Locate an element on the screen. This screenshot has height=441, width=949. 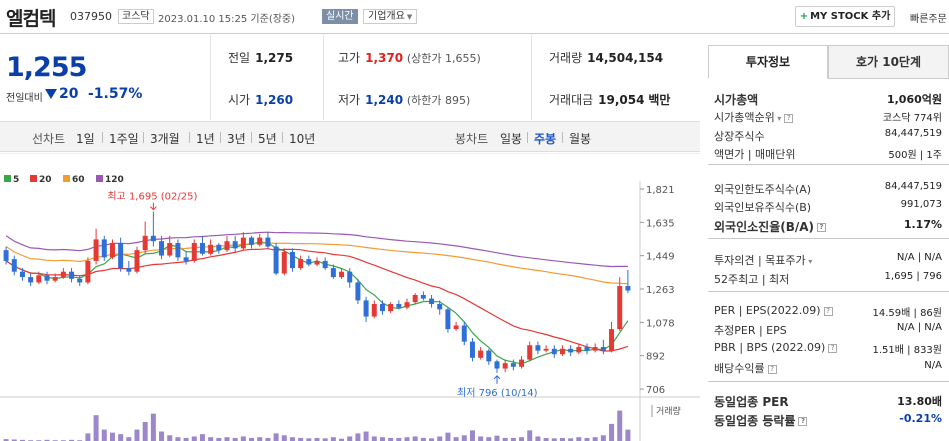
info-row-value: N/A is located at coordinates (933, 365).